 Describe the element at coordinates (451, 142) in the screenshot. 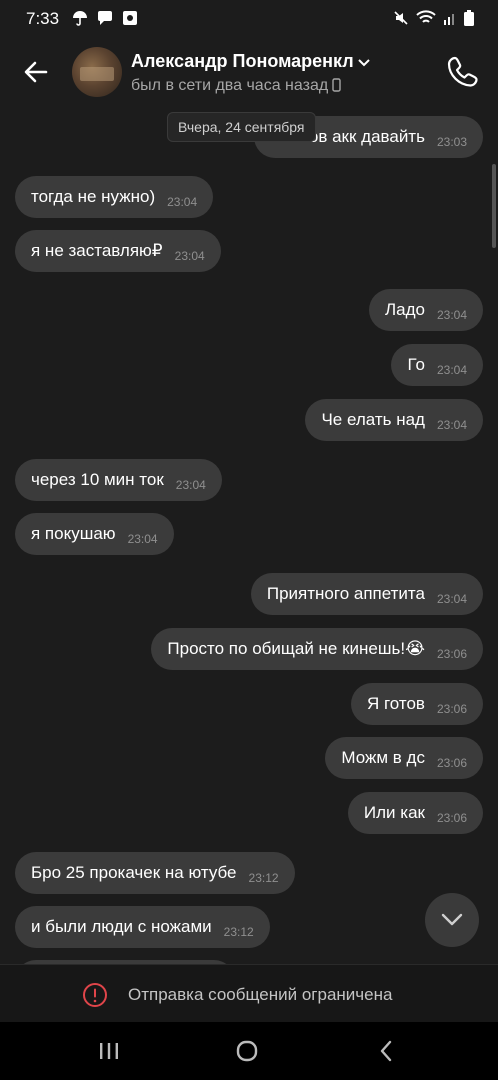

I see `message-time: 23:03` at that location.